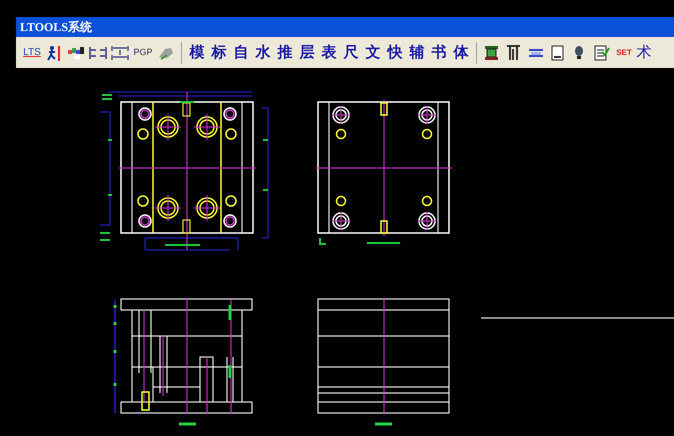  What do you see at coordinates (263, 53) in the screenshot?
I see `toolbar-char-button: 水` at bounding box center [263, 53].